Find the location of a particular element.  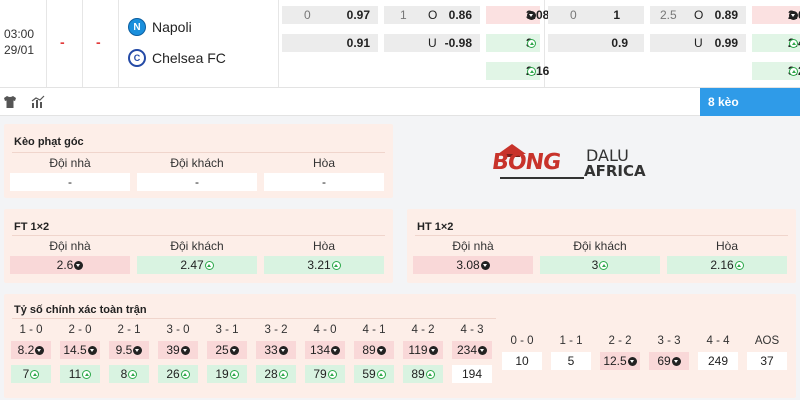

score-odds: 119 is located at coordinates (423, 350).